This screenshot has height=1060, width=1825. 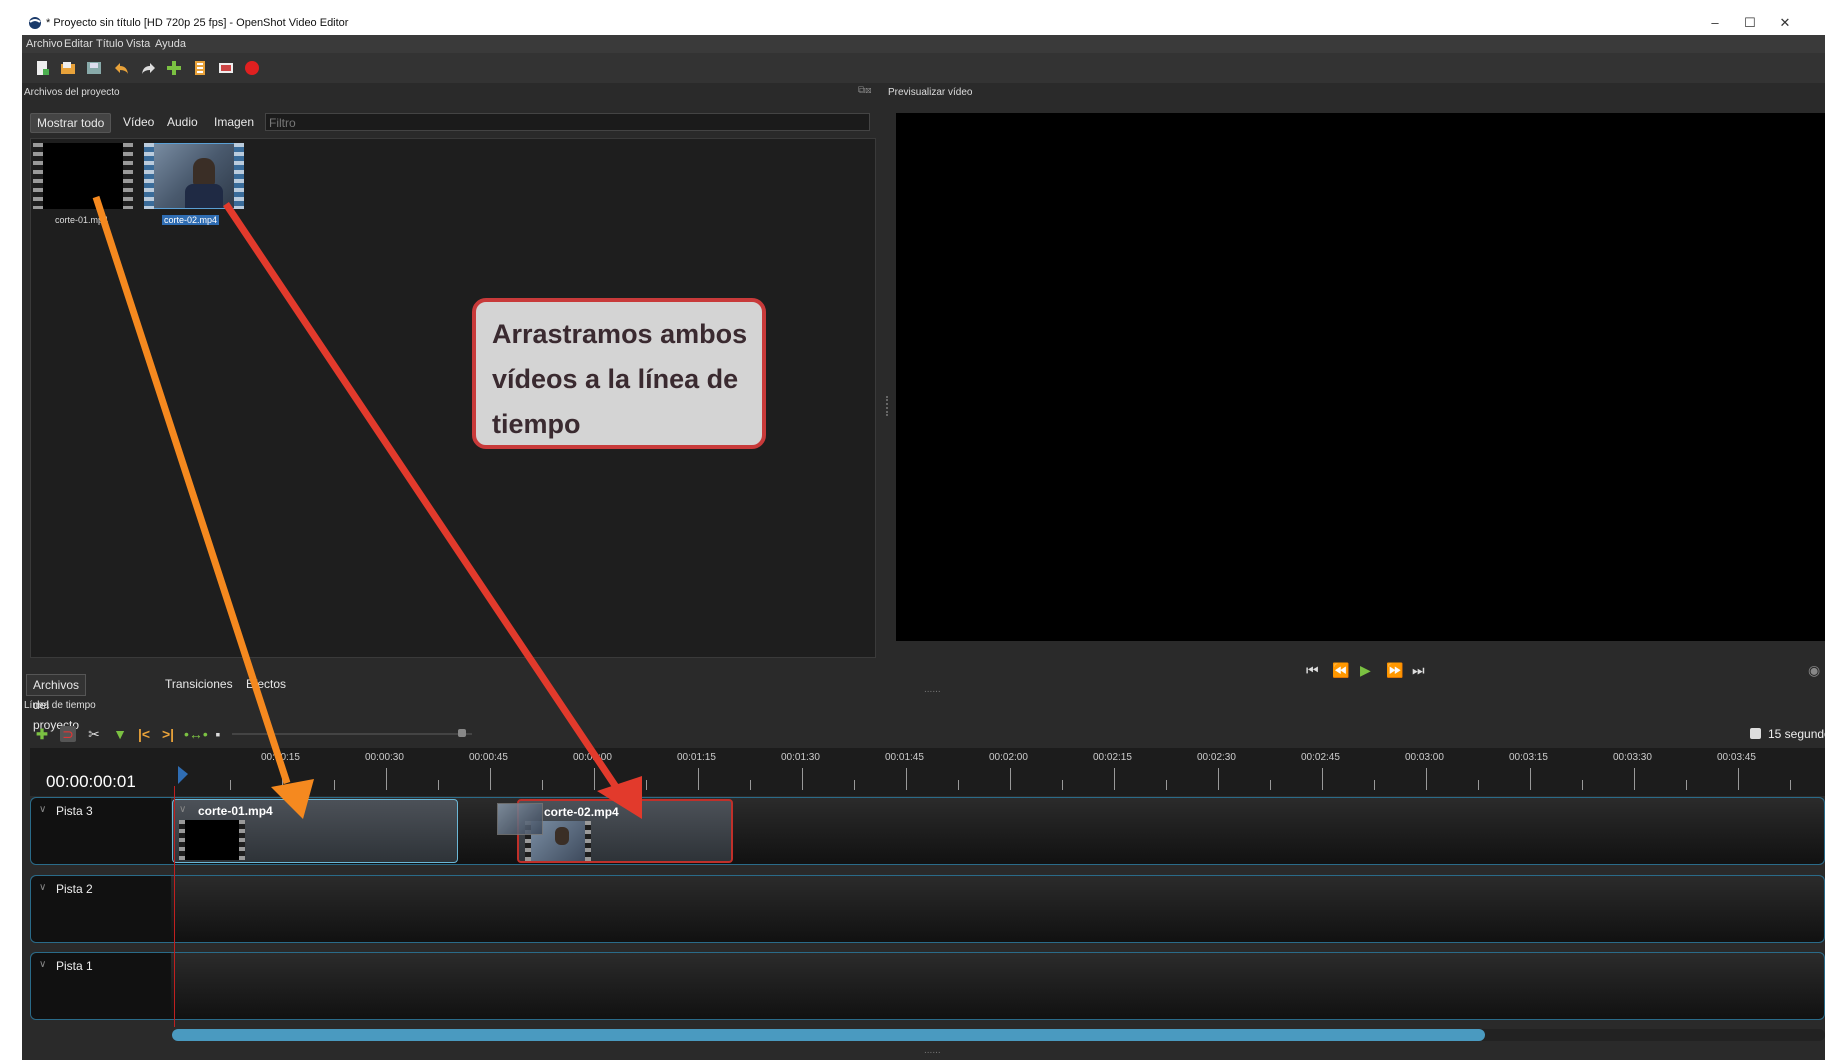 What do you see at coordinates (292, 799) in the screenshot?
I see `arrowhead-orange-icon` at bounding box center [292, 799].